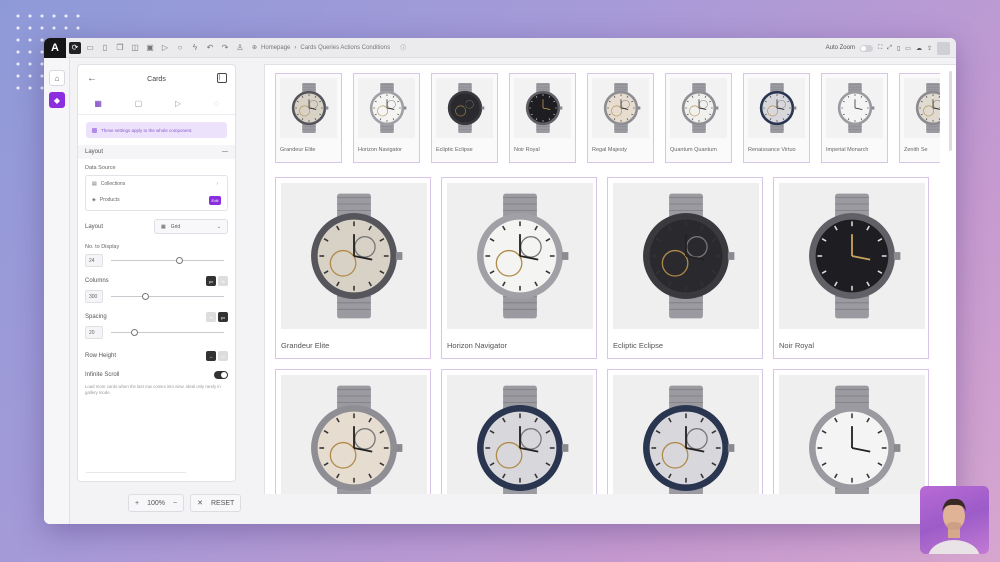 The height and width of the screenshot is (562, 1000). What do you see at coordinates (221, 375) in the screenshot?
I see `infinite-scroll-toggle` at bounding box center [221, 375].